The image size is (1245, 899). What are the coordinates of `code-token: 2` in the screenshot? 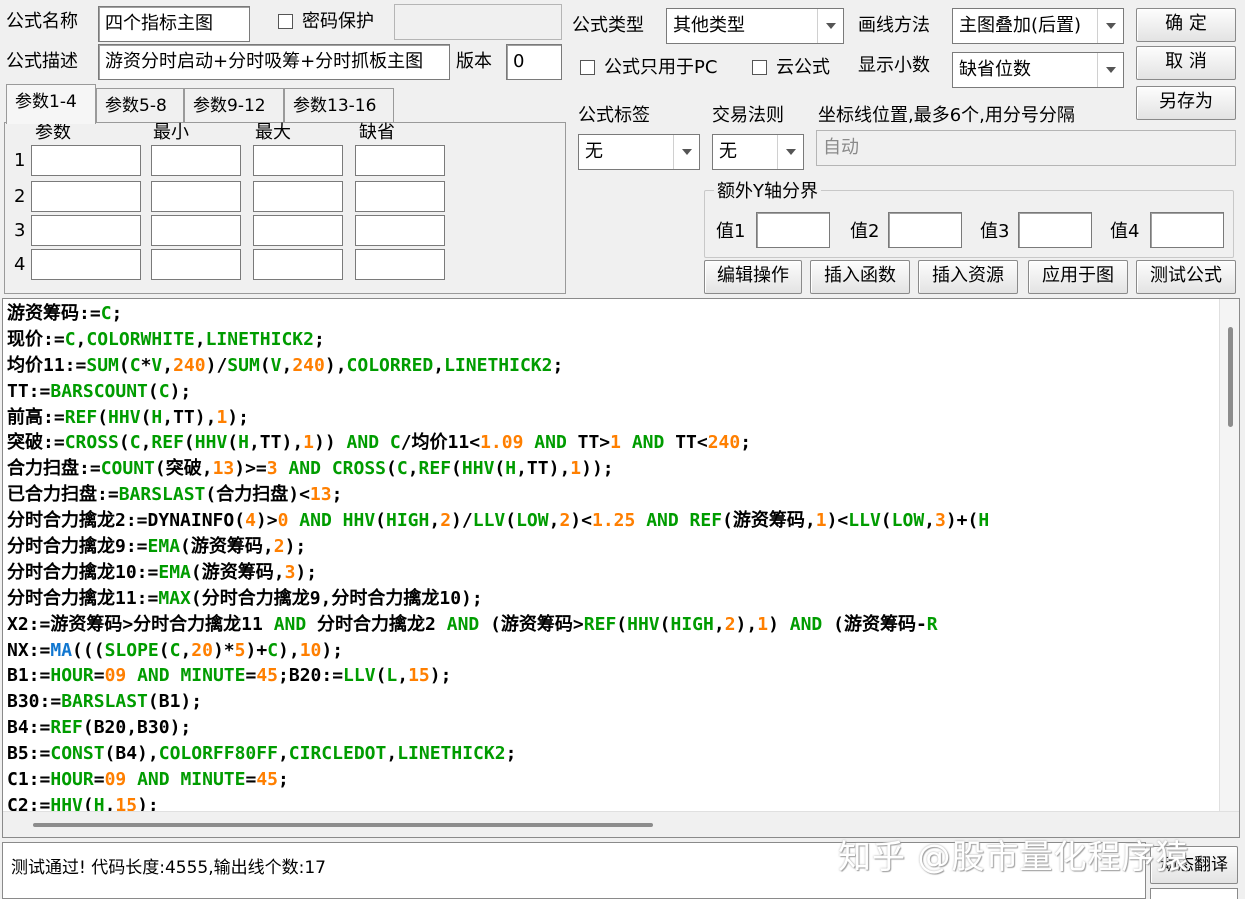 It's located at (565, 521).